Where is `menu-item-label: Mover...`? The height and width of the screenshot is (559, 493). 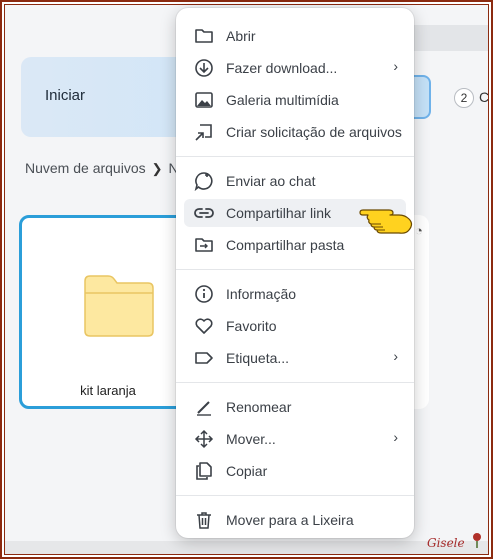 menu-item-label: Mover... is located at coordinates (251, 439).